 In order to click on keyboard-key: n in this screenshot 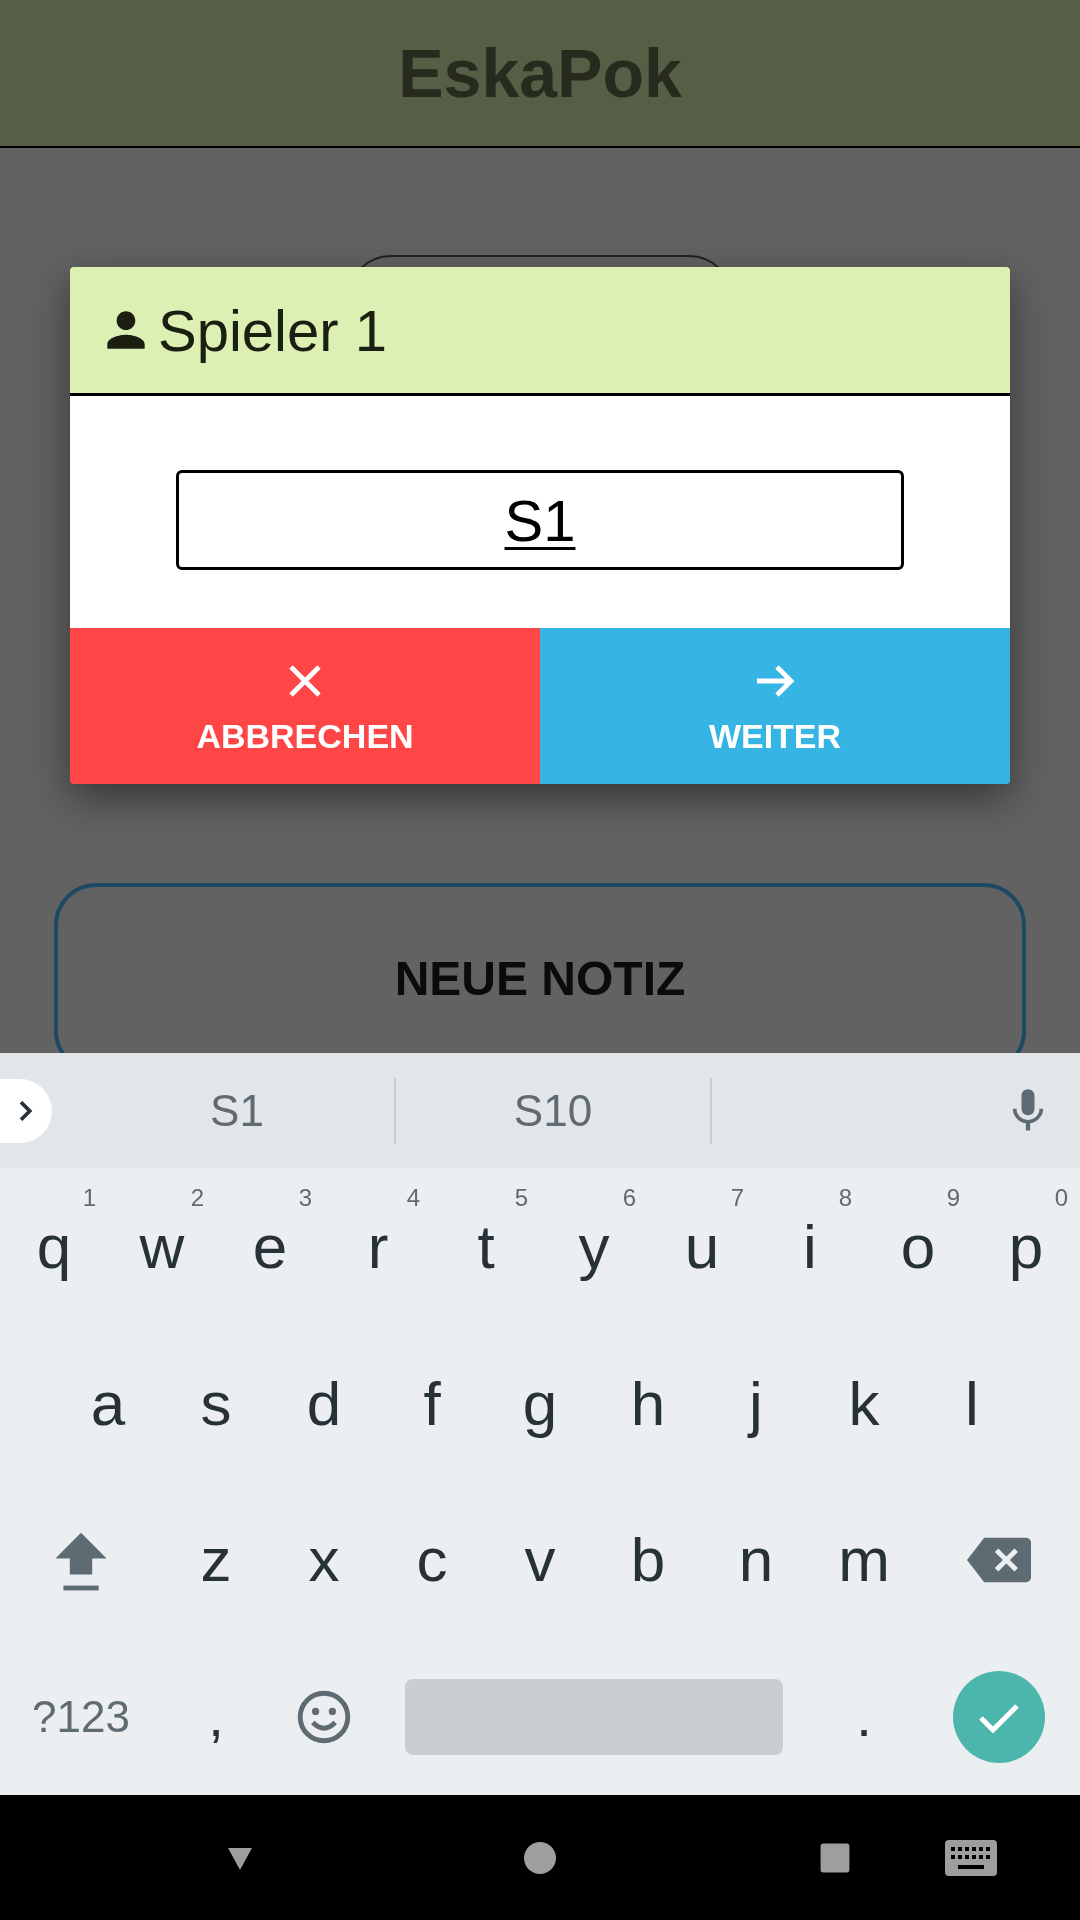, I will do `click(756, 1560)`.